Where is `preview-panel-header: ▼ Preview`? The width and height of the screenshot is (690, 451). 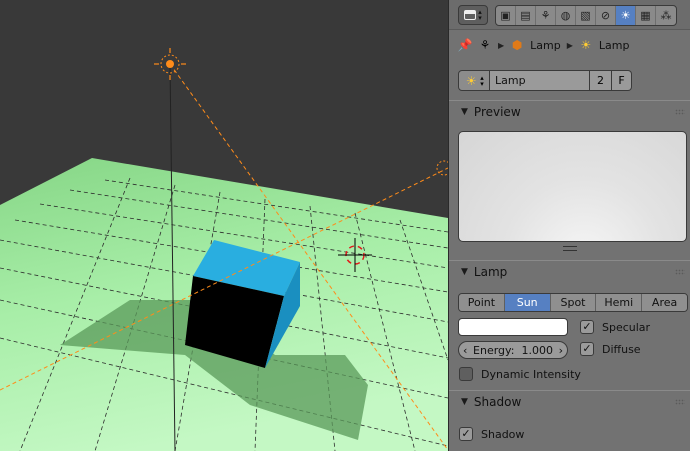
preview-panel-header: ▼ Preview is located at coordinates (569, 112).